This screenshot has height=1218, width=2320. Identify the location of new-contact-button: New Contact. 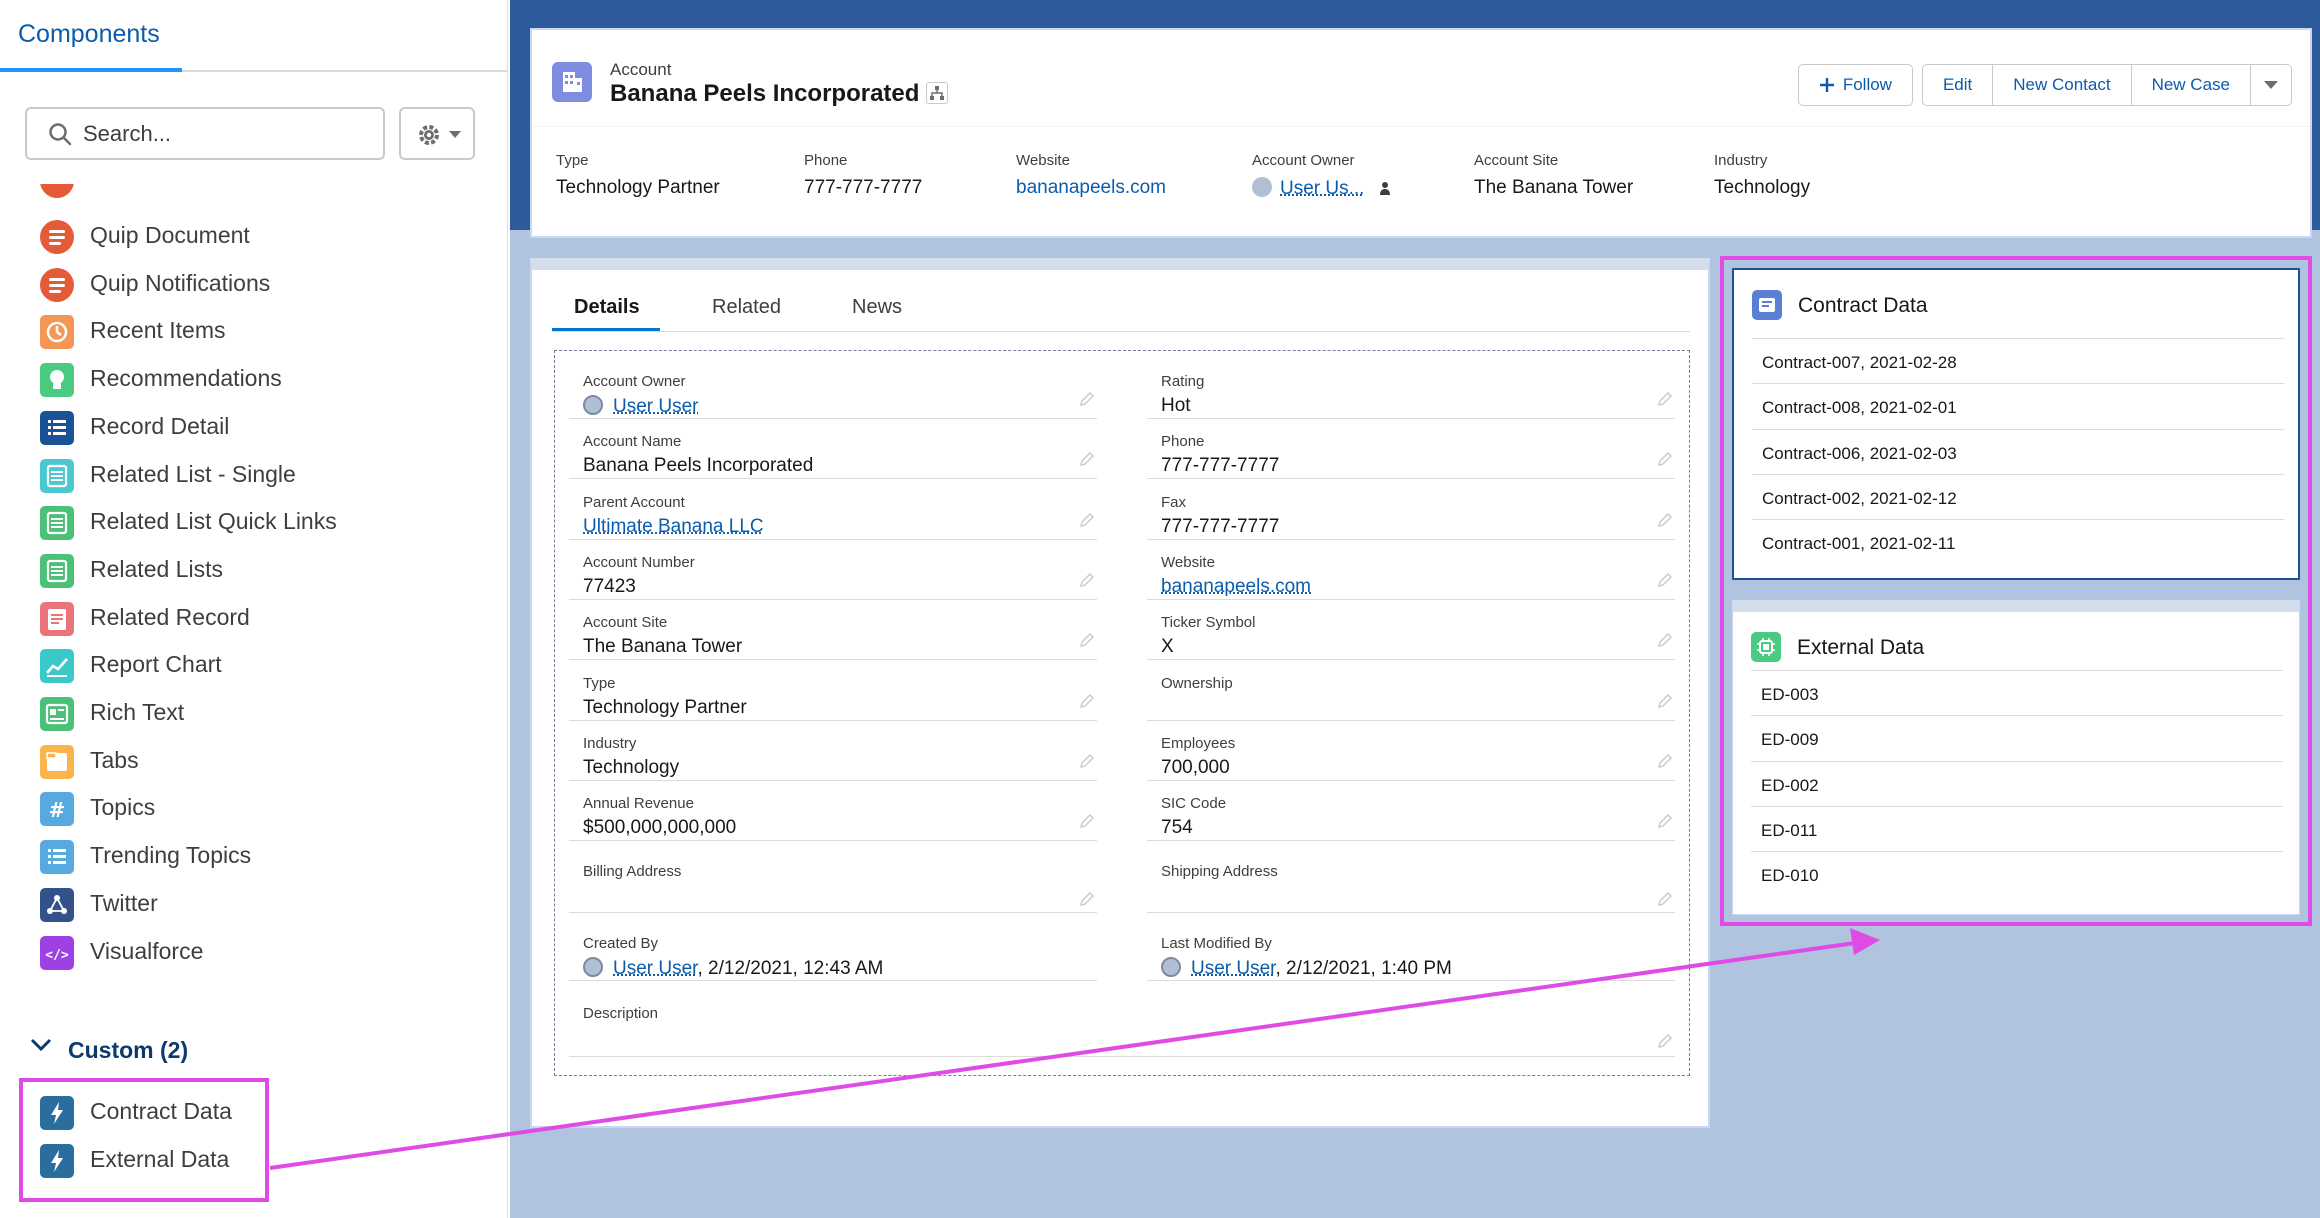
(2062, 85).